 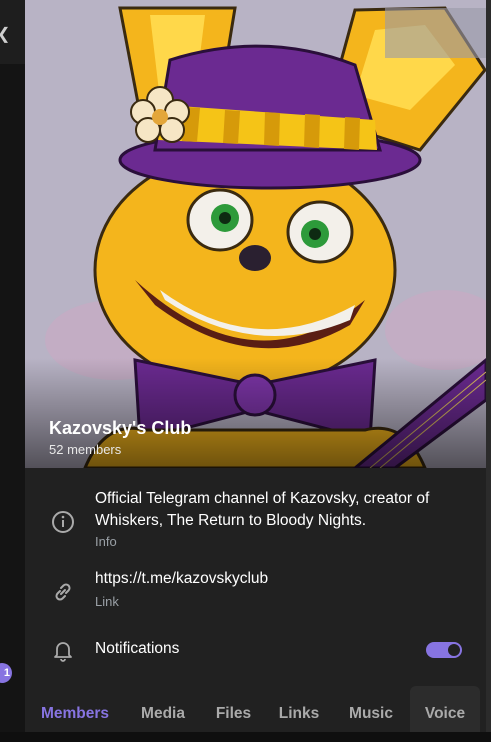 I want to click on tab-members: Members, so click(x=75, y=709).